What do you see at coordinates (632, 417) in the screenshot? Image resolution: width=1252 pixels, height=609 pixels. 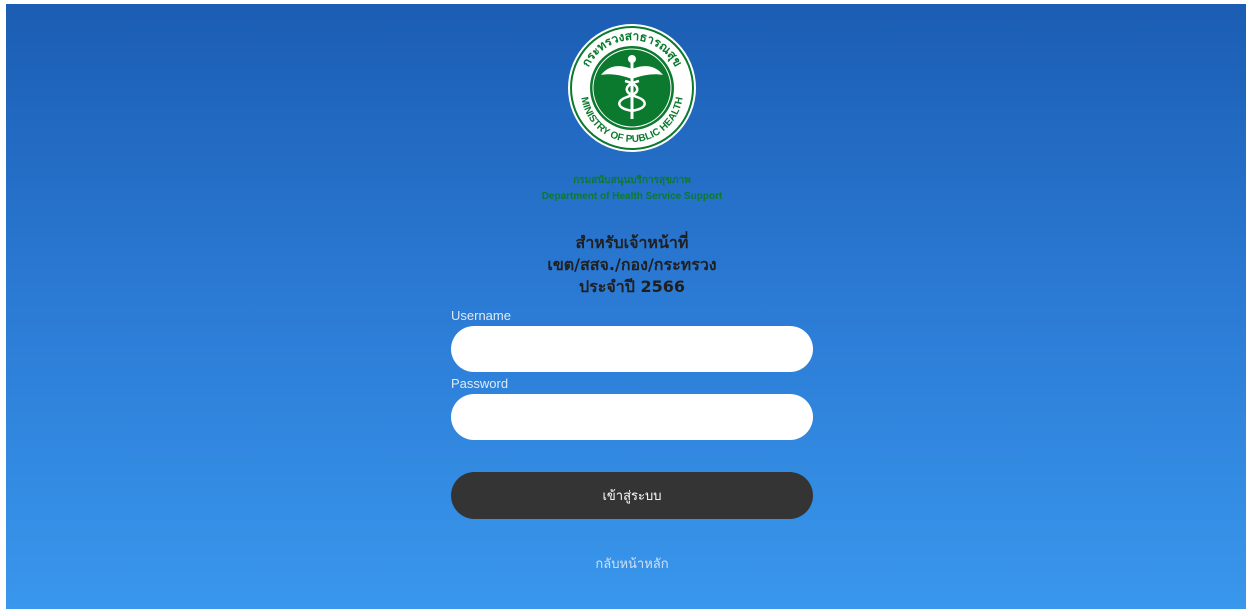 I see `password-input` at bounding box center [632, 417].